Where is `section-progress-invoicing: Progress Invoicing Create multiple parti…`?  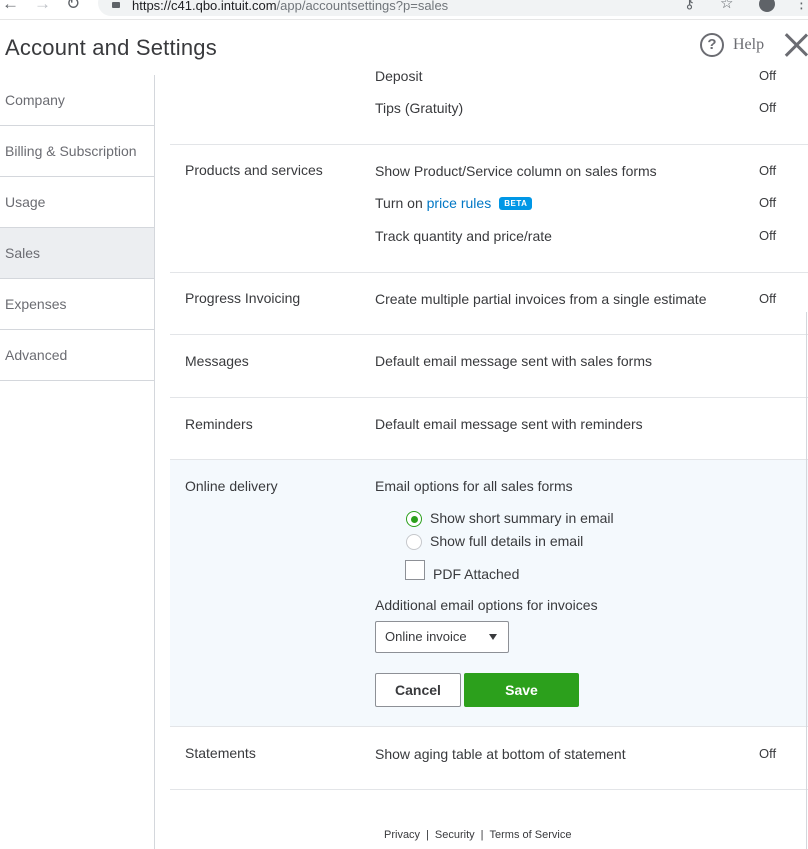
section-progress-invoicing: Progress Invoicing Create multiple parti… is located at coordinates (489, 304).